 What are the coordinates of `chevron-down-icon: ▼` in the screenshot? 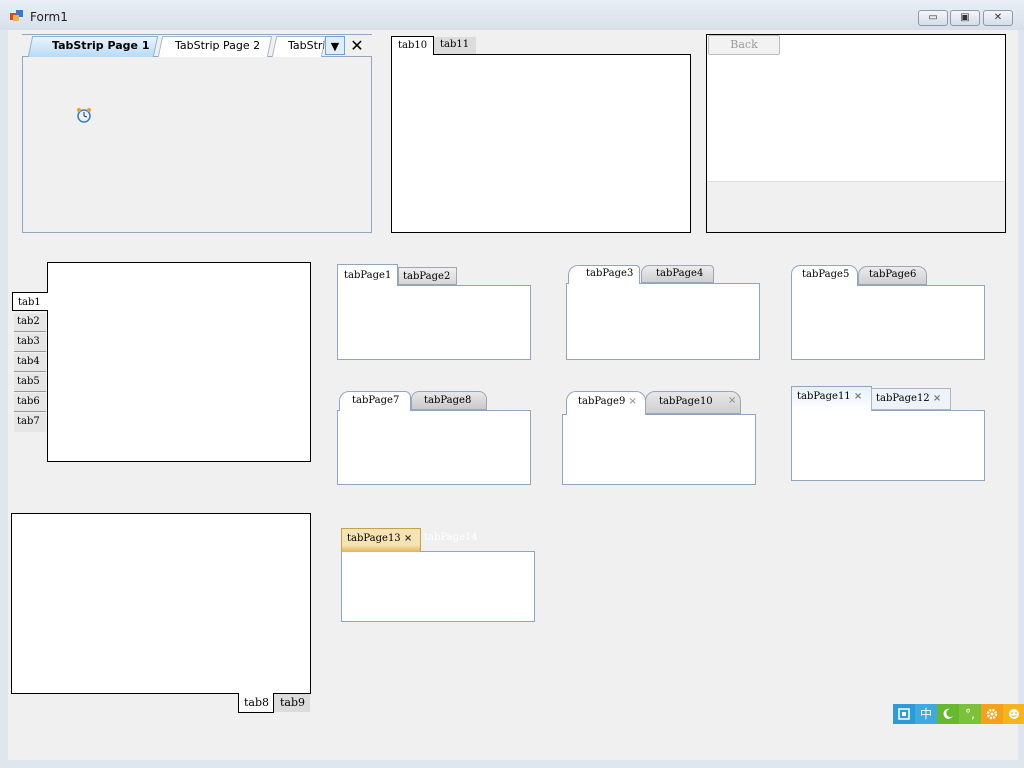 It's located at (335, 46).